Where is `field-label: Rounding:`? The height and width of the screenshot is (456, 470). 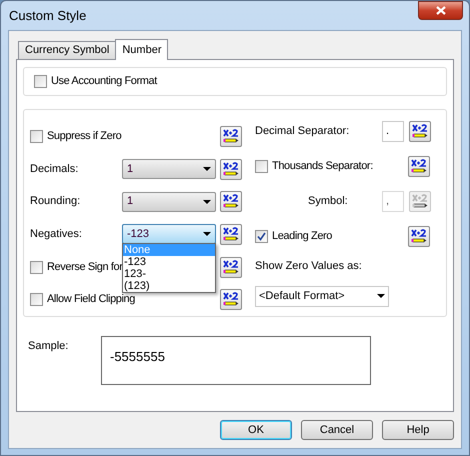 field-label: Rounding: is located at coordinates (56, 202).